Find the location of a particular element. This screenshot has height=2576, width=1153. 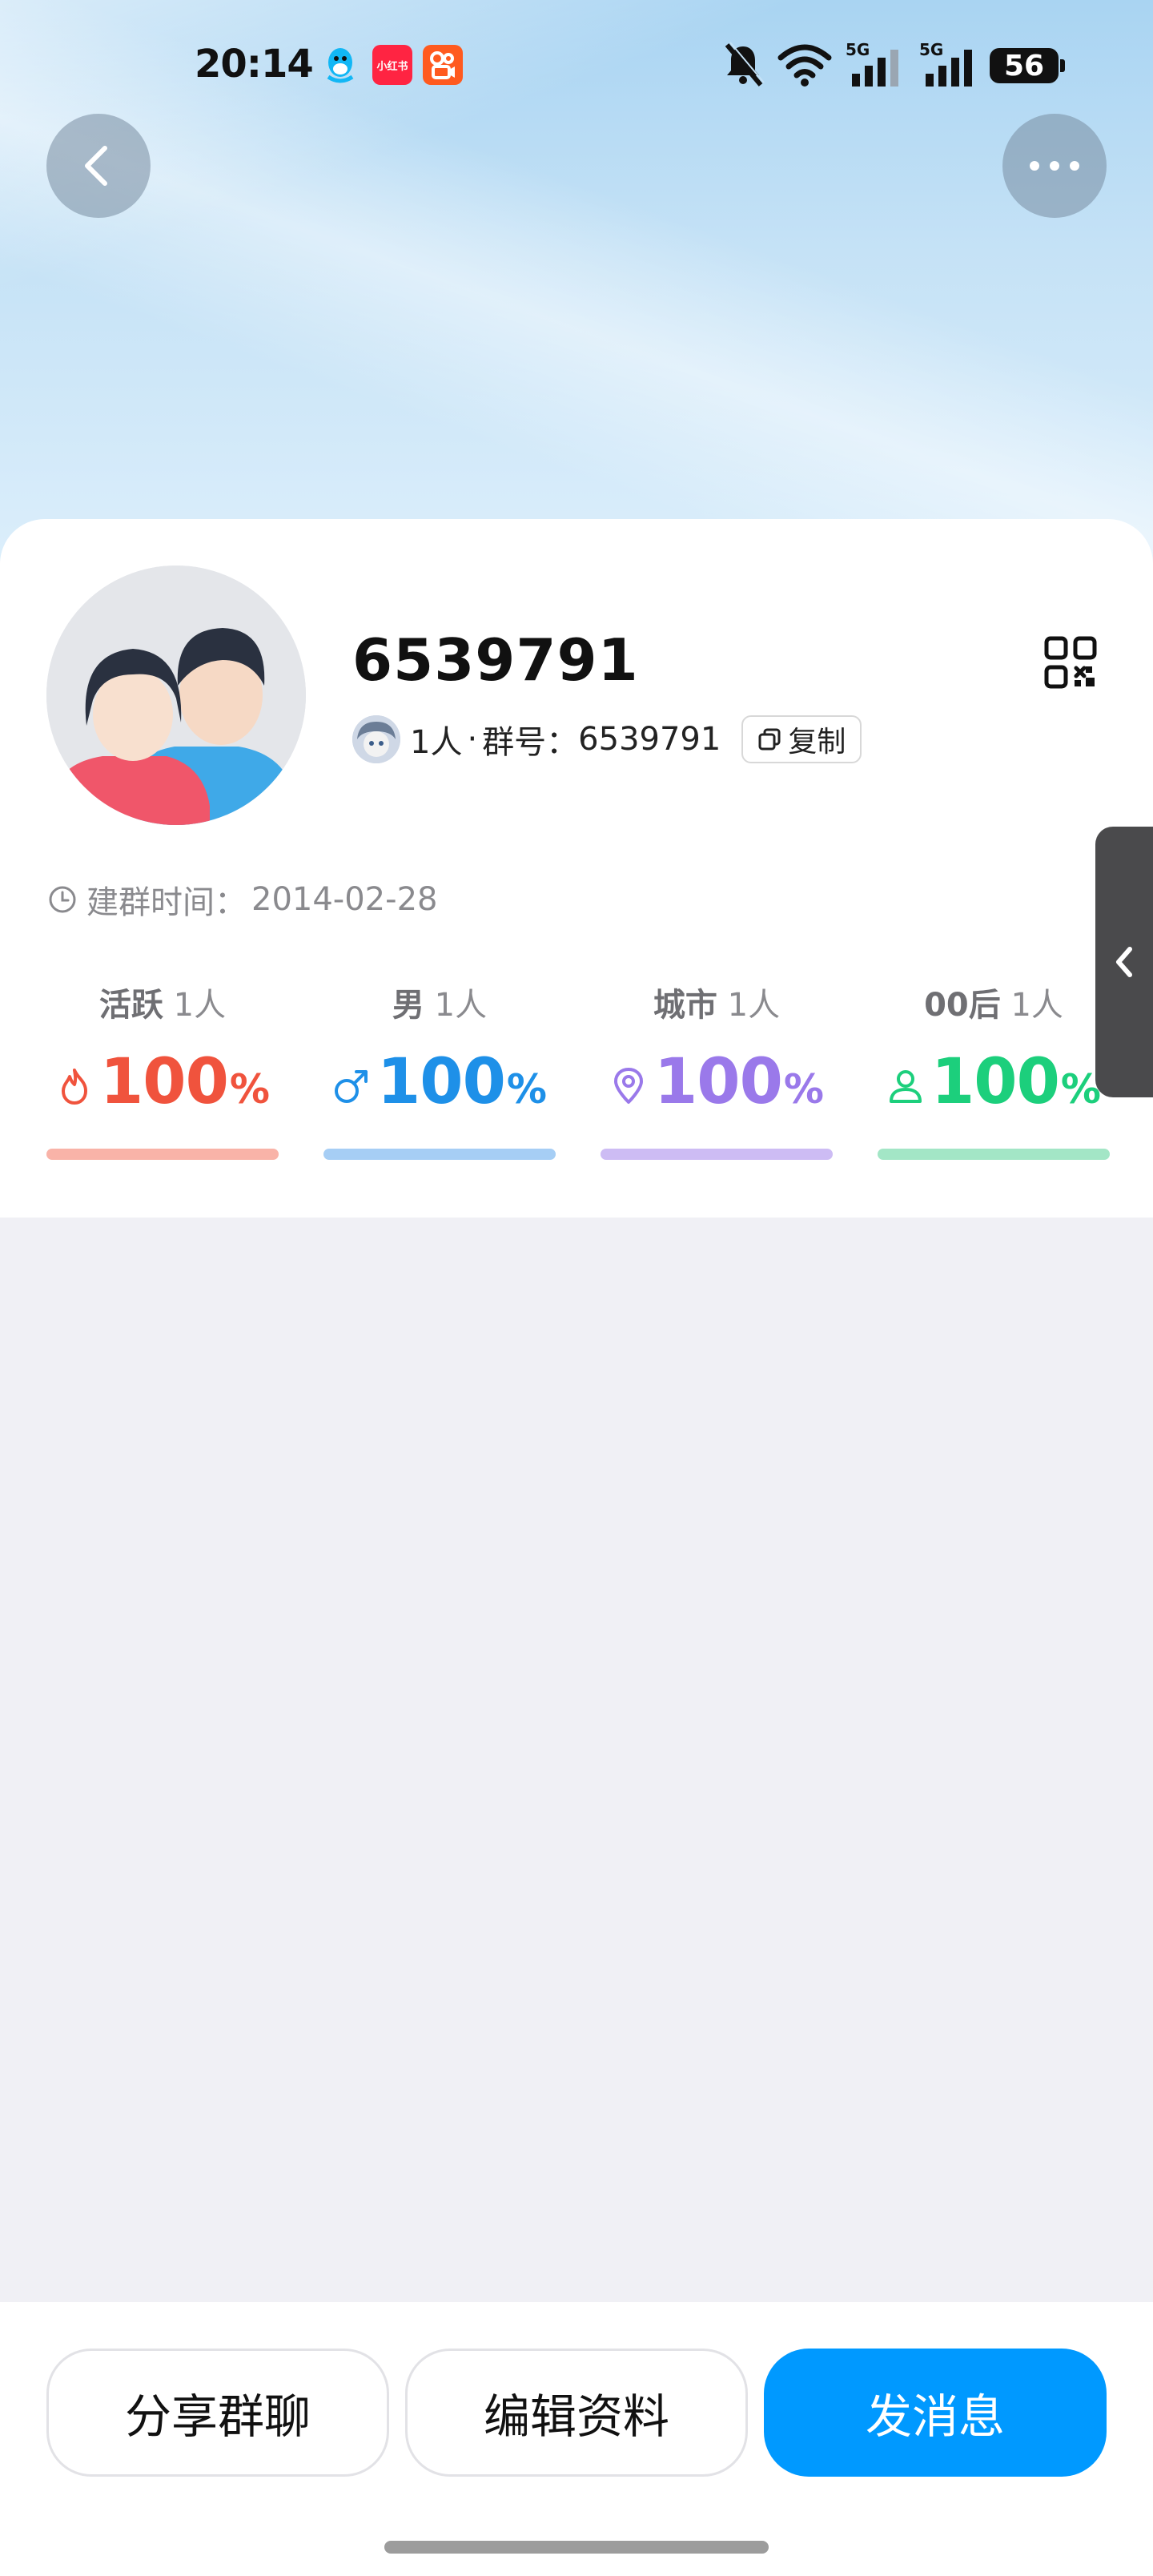

stat-city: 城市 1人 100 % is located at coordinates (717, 1068).